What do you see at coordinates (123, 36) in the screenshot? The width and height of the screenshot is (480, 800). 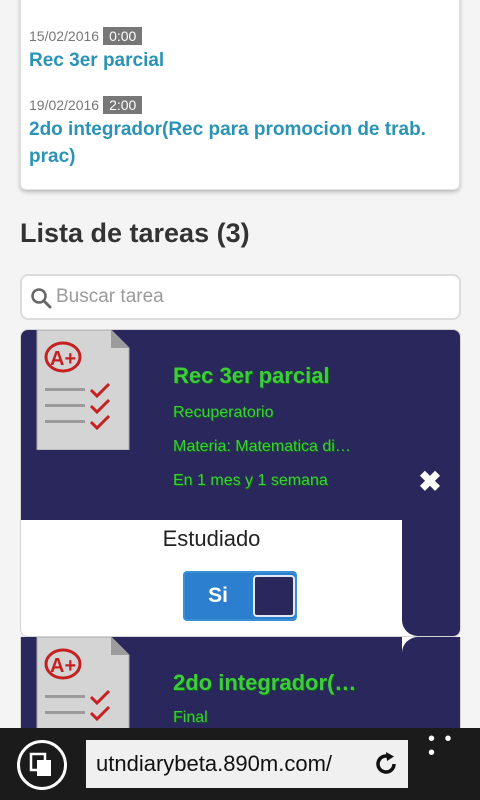 I see `event-time-badge: 0:00` at bounding box center [123, 36].